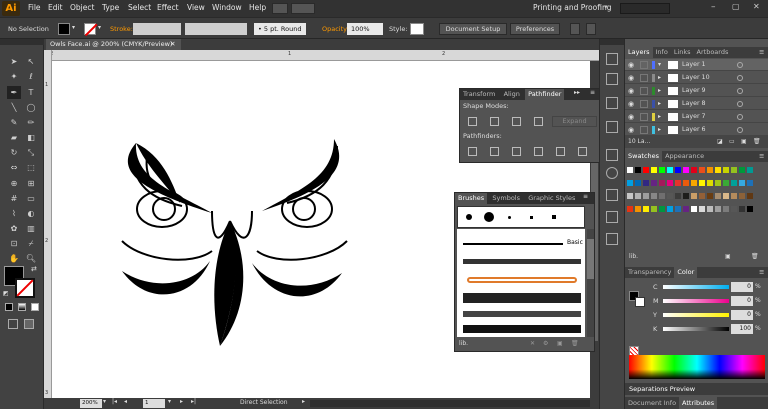 Image resolution: width=768 pixels, height=409 pixels. What do you see at coordinates (31, 122) in the screenshot?
I see `pencil-icon: ✏` at bounding box center [31, 122].